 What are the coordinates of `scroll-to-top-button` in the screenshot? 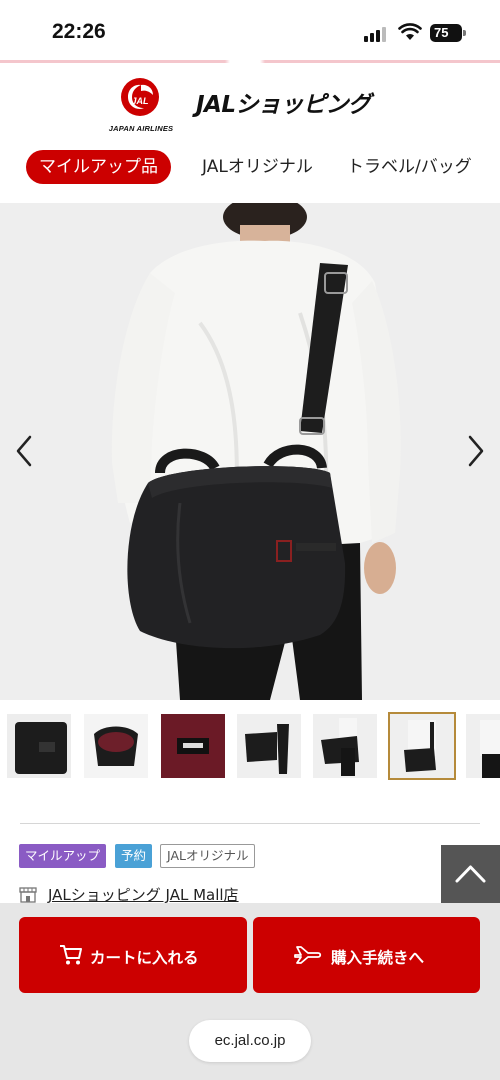 It's located at (470, 874).